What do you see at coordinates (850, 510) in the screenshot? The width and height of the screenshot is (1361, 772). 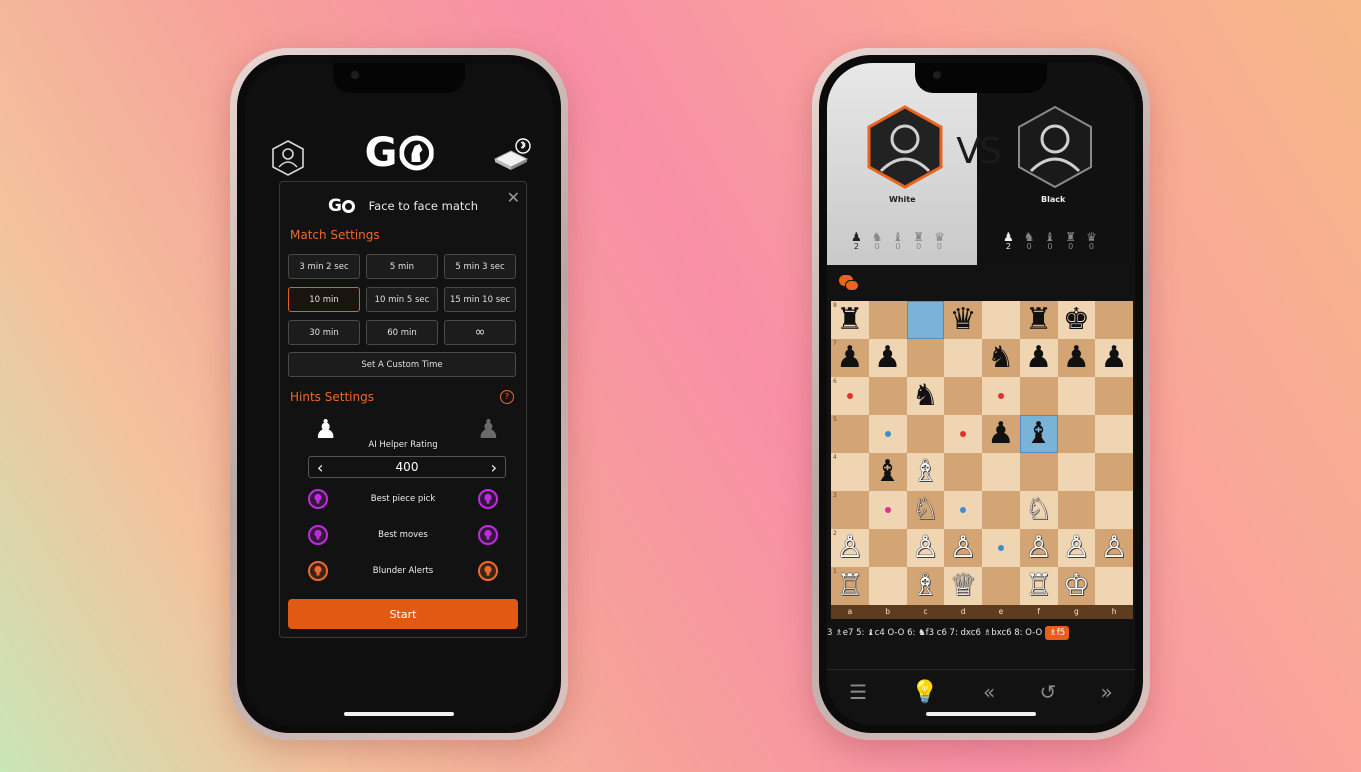 I see `board-square: 3` at bounding box center [850, 510].